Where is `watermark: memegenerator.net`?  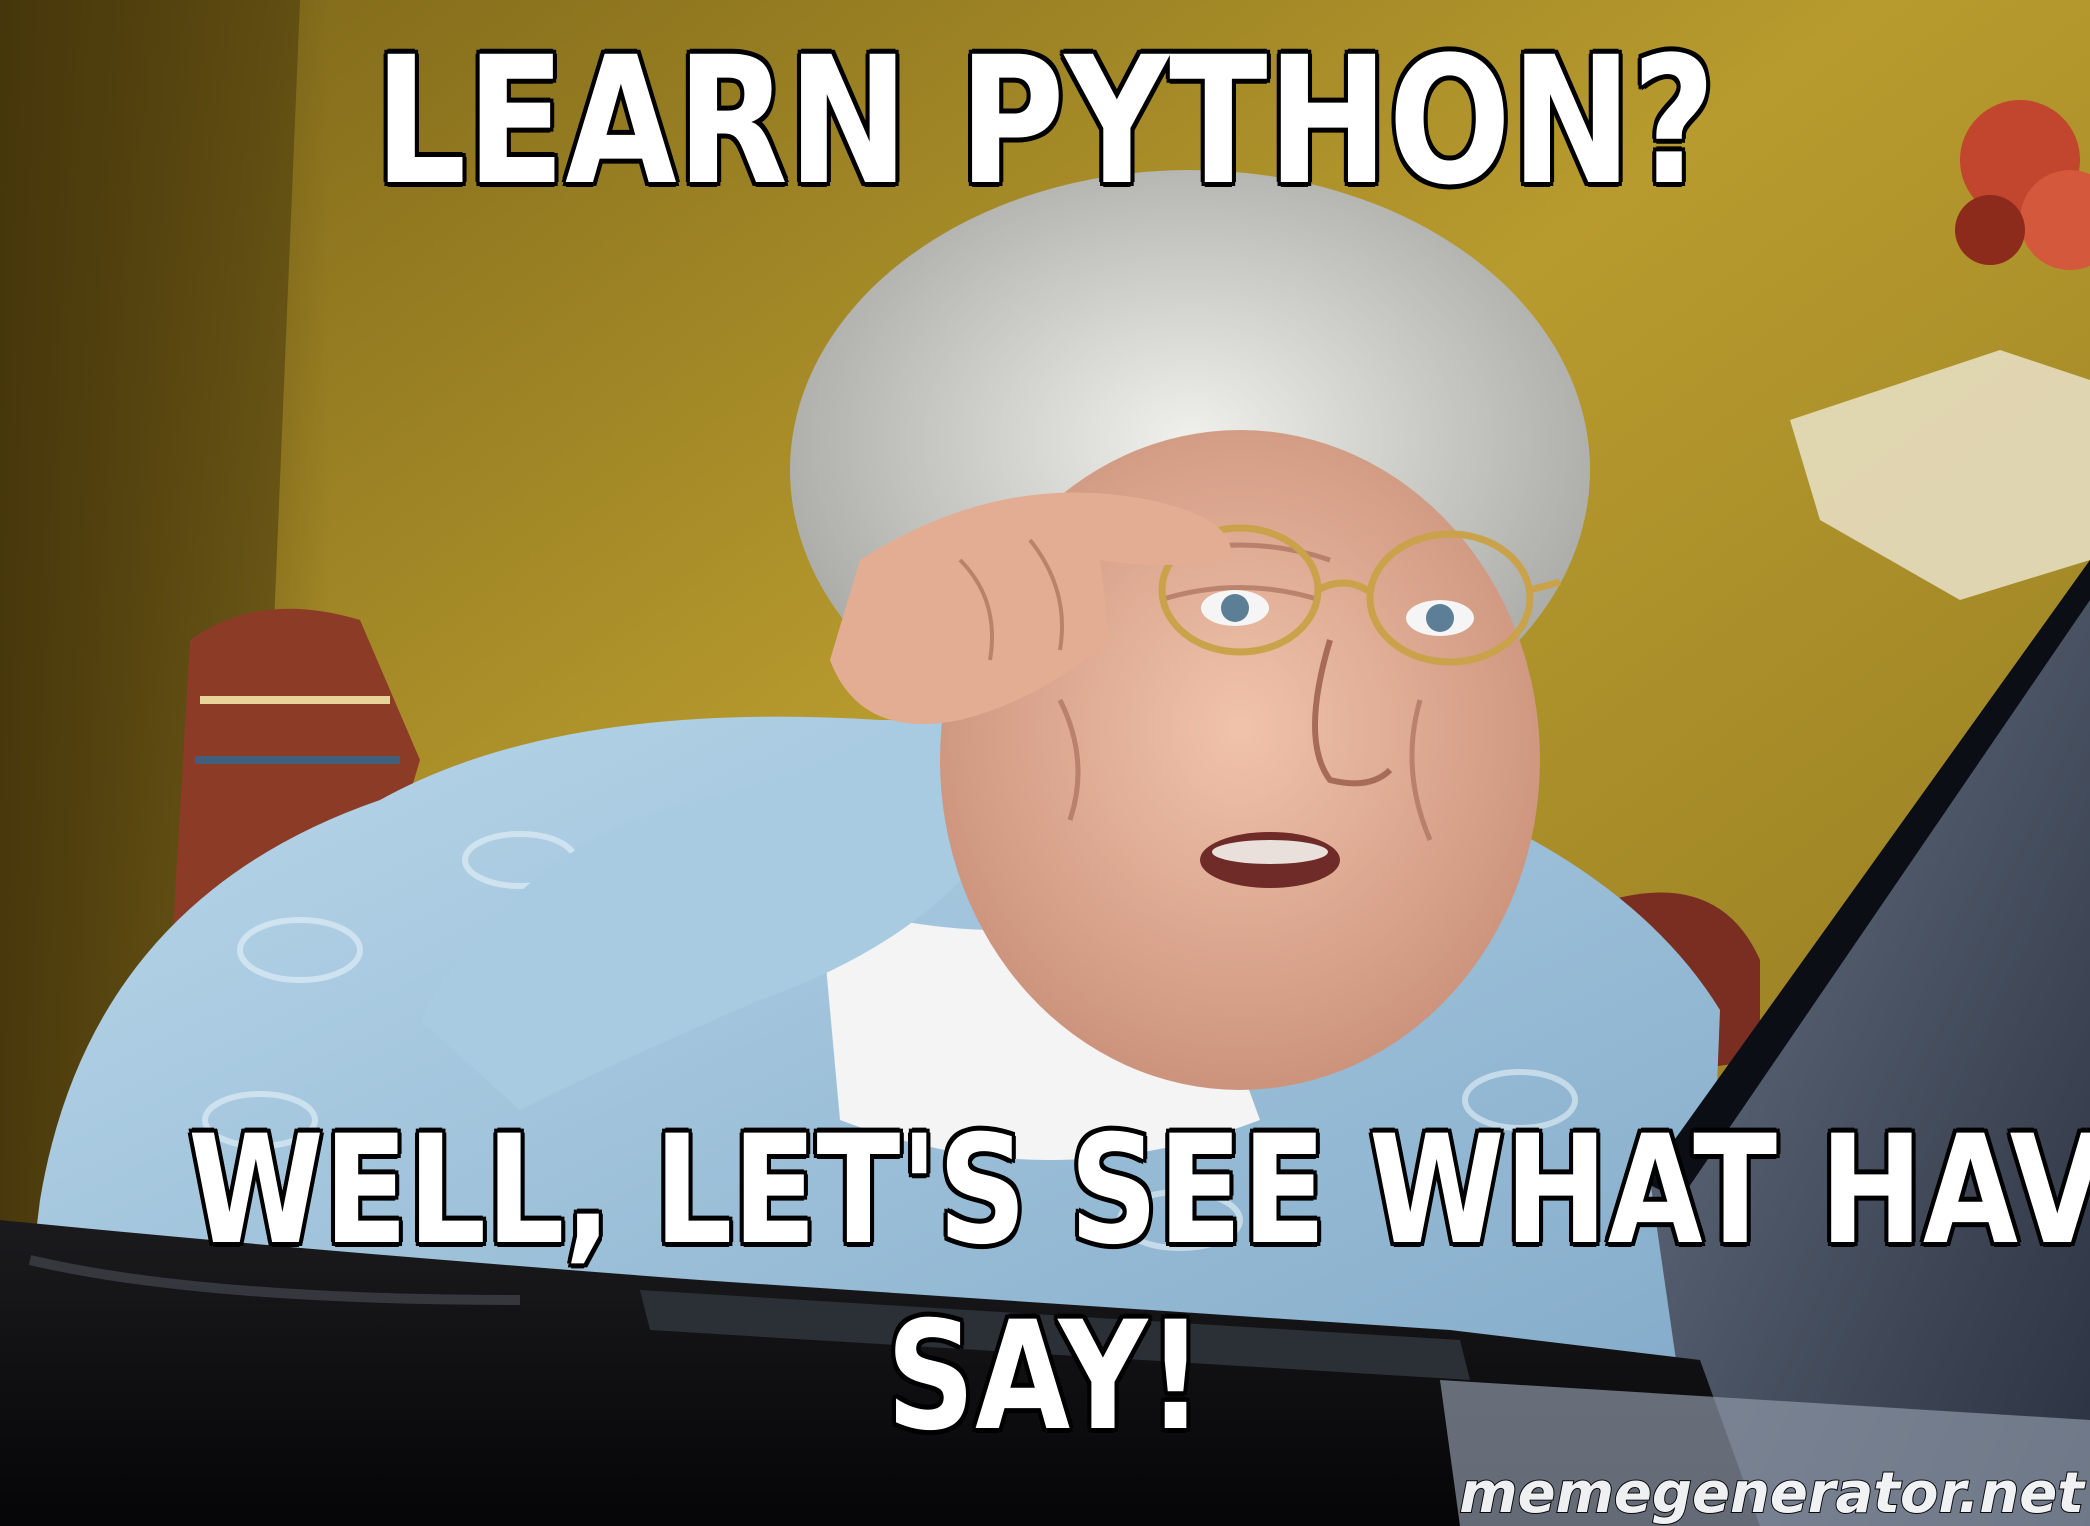
watermark: memegenerator.net is located at coordinates (1771, 1493).